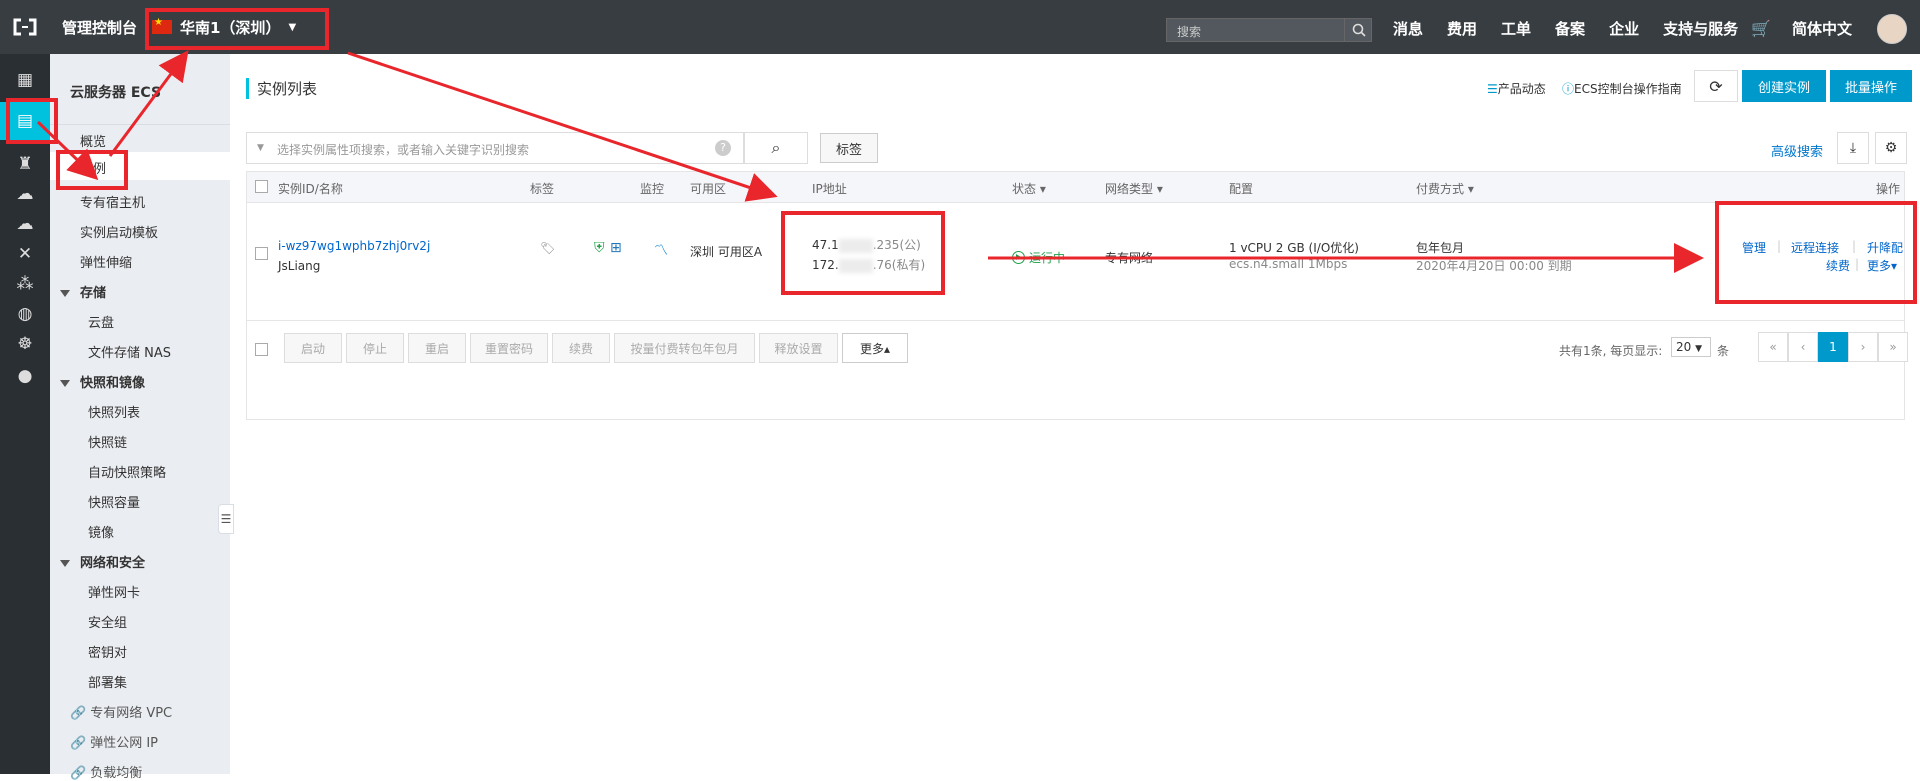 The height and width of the screenshot is (781, 1920). I want to click on page-1-button: 1, so click(1833, 347).